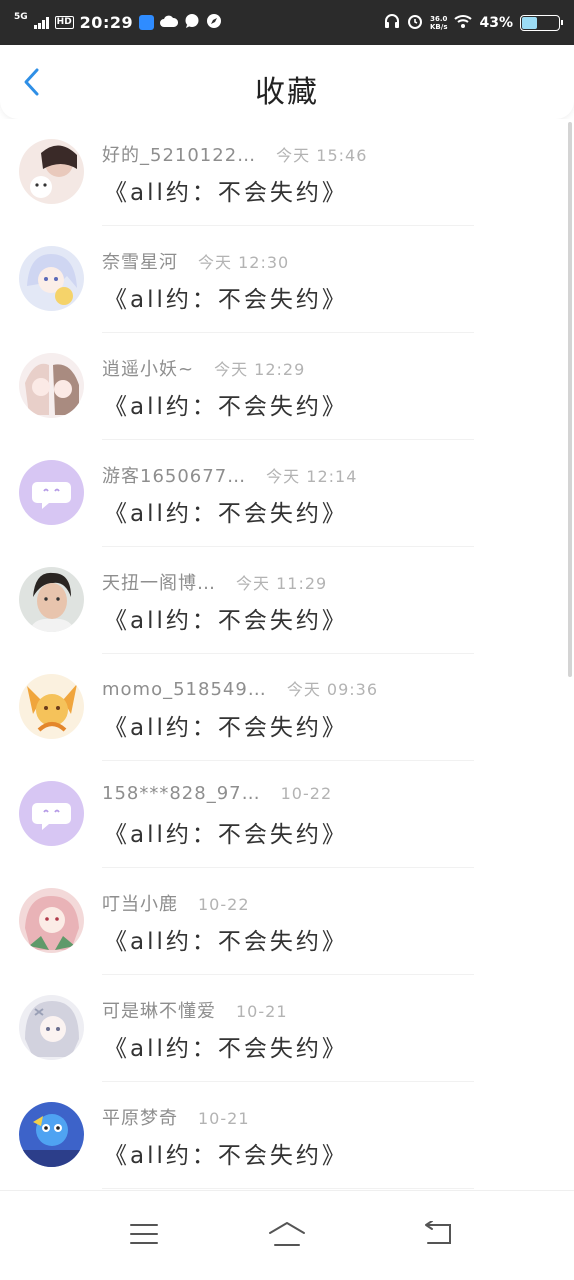 The height and width of the screenshot is (1280, 574). Describe the element at coordinates (496, 22) in the screenshot. I see `battery-percent: 43%` at that location.